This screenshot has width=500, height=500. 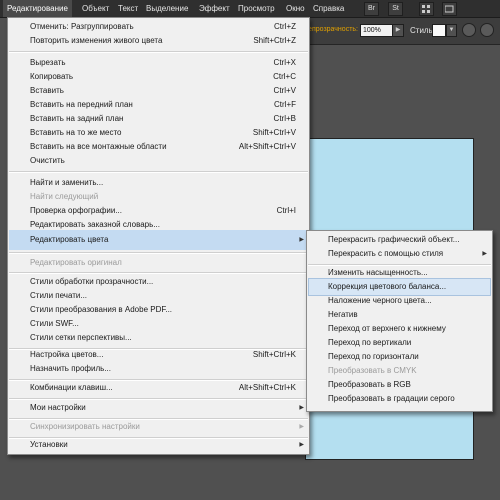 I want to click on menu-effect: Эффект, so click(x=214, y=8).